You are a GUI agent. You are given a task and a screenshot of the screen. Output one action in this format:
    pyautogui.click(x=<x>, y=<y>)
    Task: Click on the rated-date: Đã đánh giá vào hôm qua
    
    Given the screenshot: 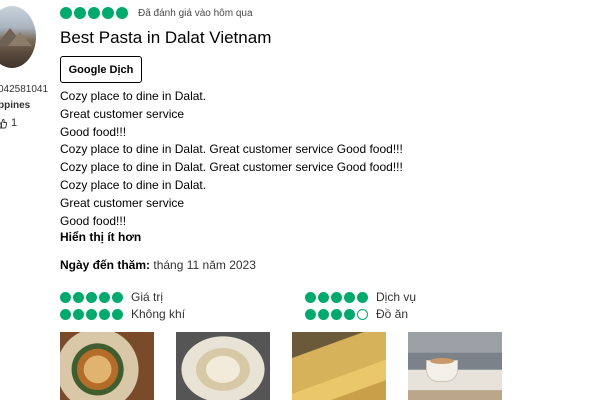 What is the action you would take?
    pyautogui.click(x=195, y=13)
    